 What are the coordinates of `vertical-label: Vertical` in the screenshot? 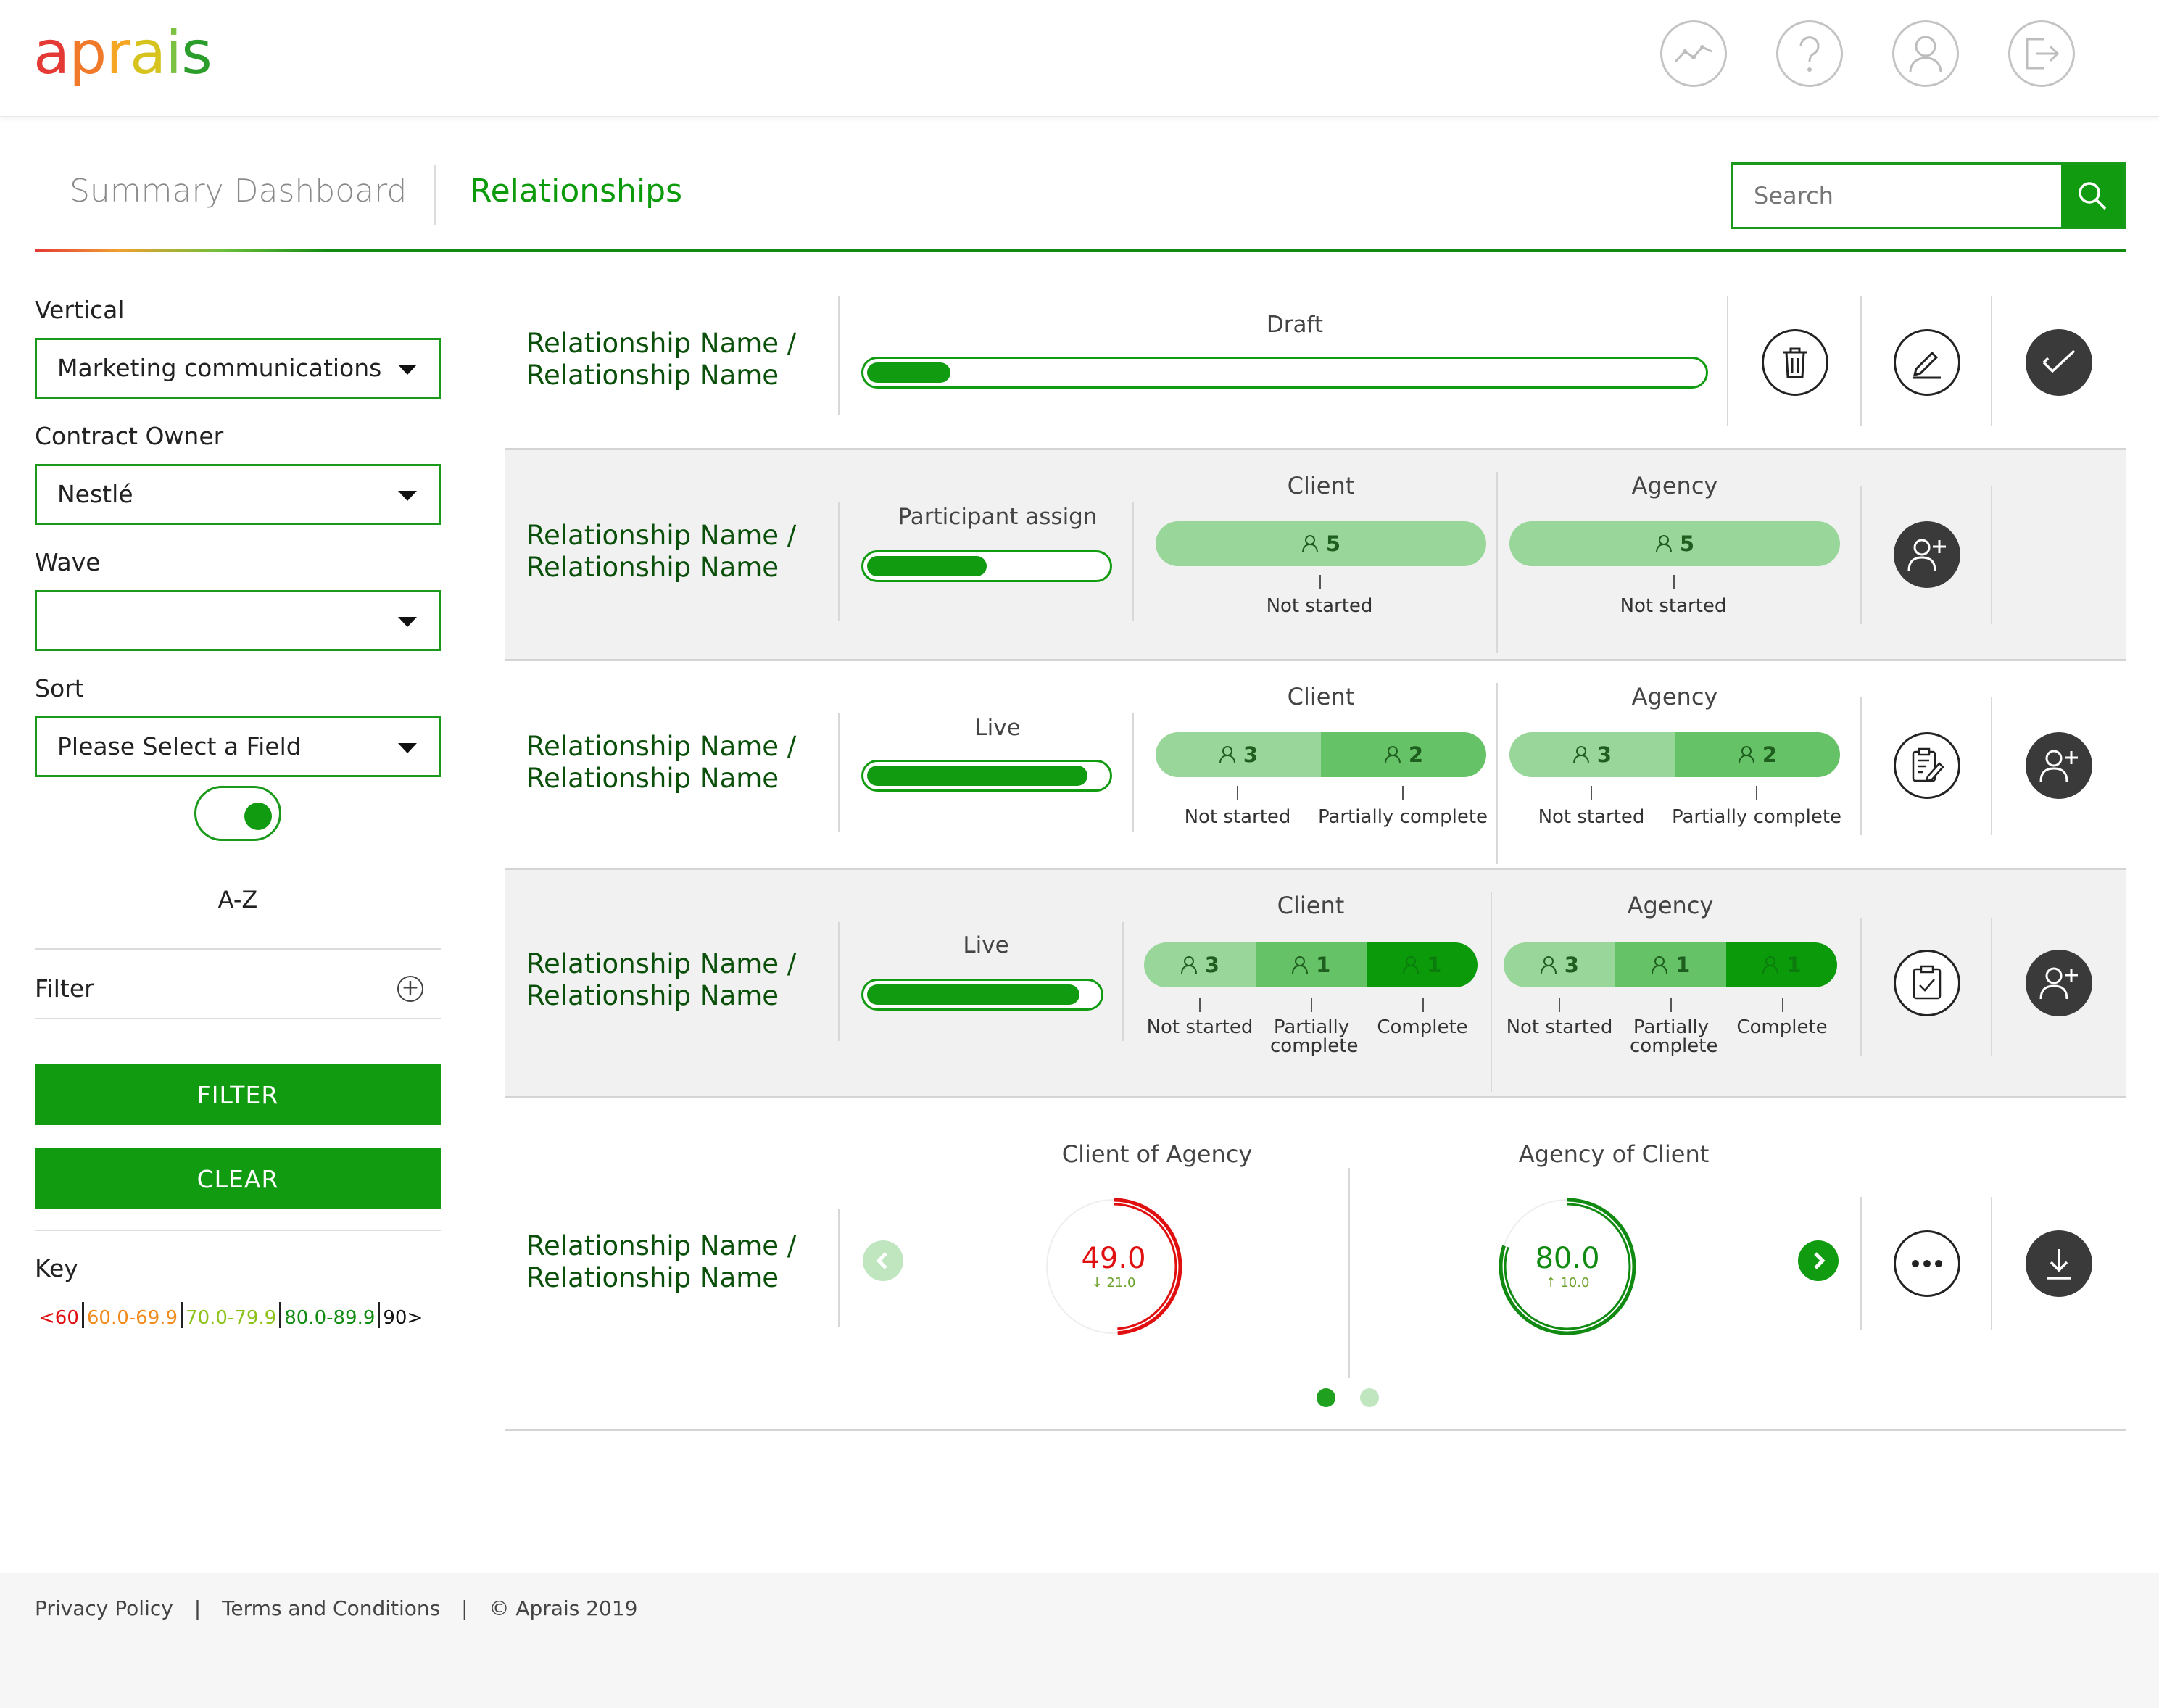 It's located at (80, 310).